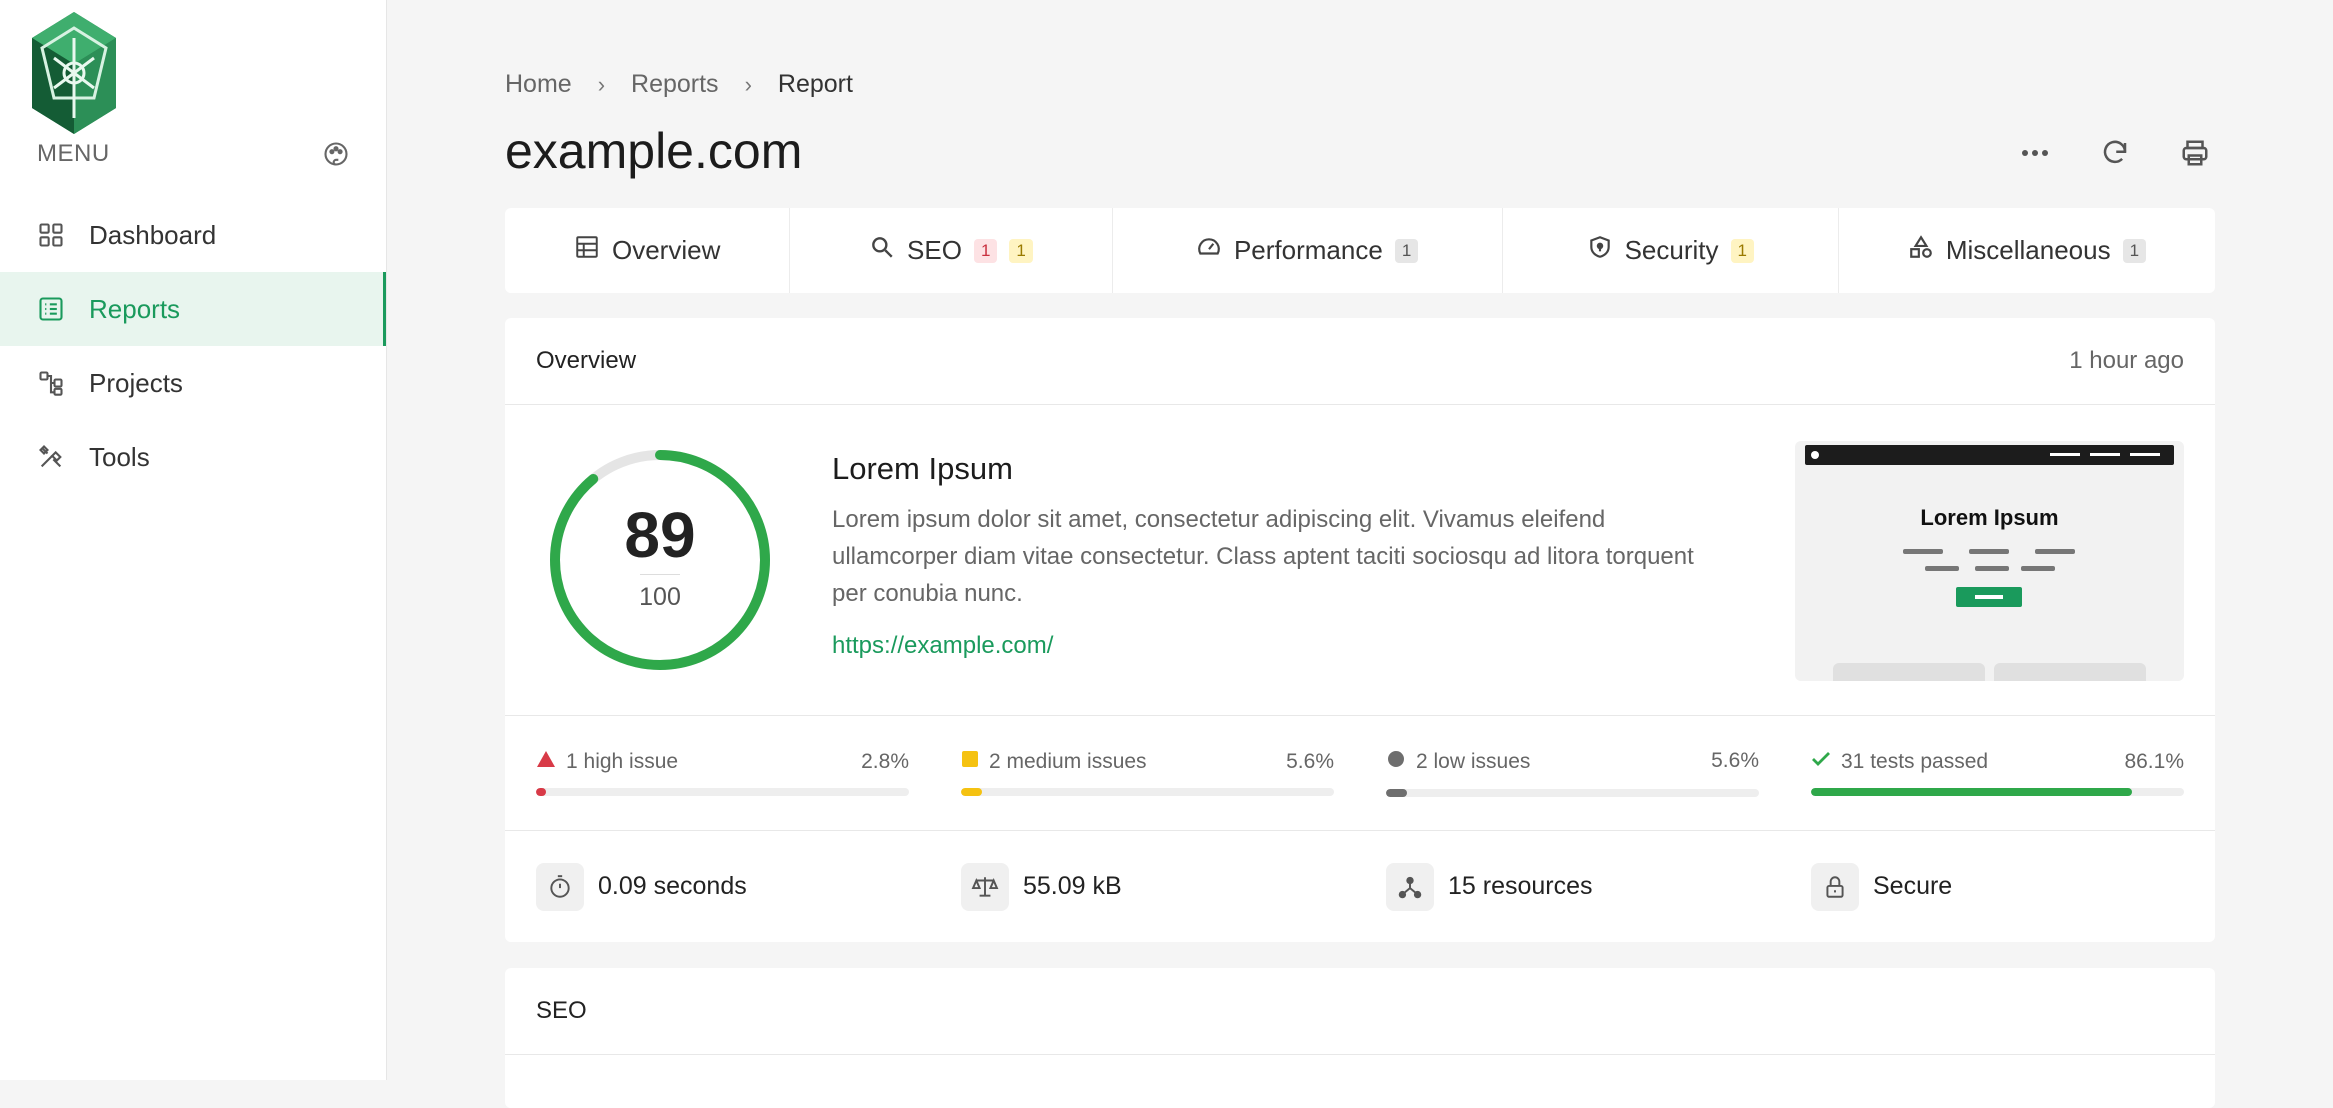 This screenshot has width=2333, height=1108. I want to click on page-title: example.com, so click(654, 151).